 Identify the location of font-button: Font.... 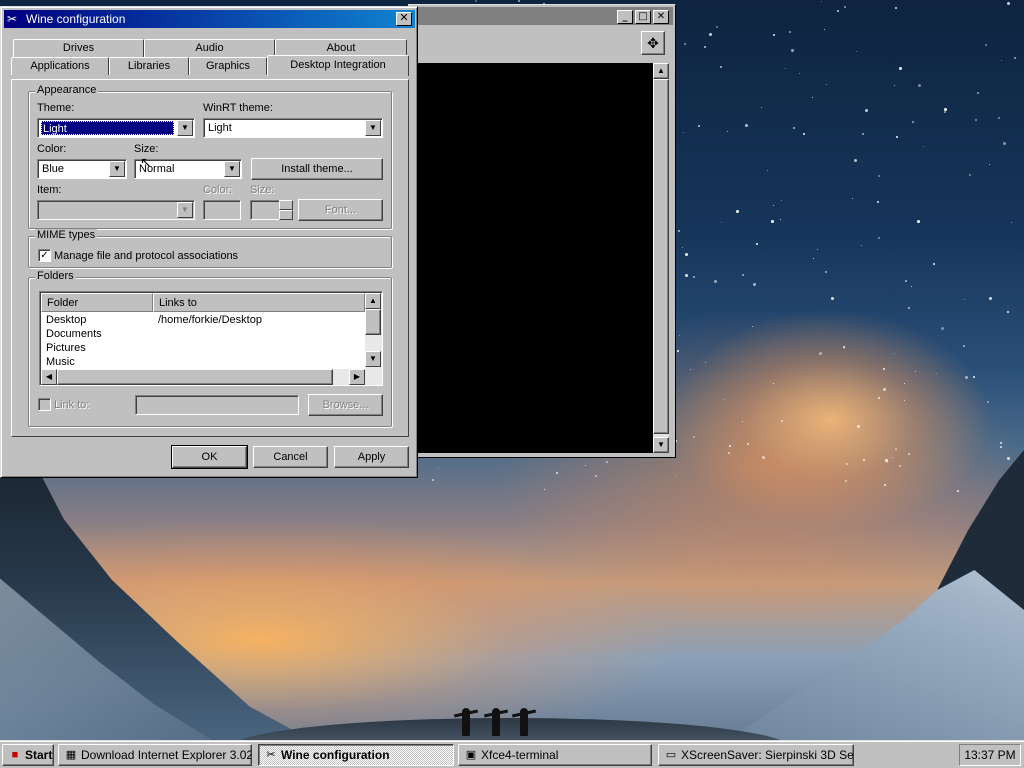
(340, 210).